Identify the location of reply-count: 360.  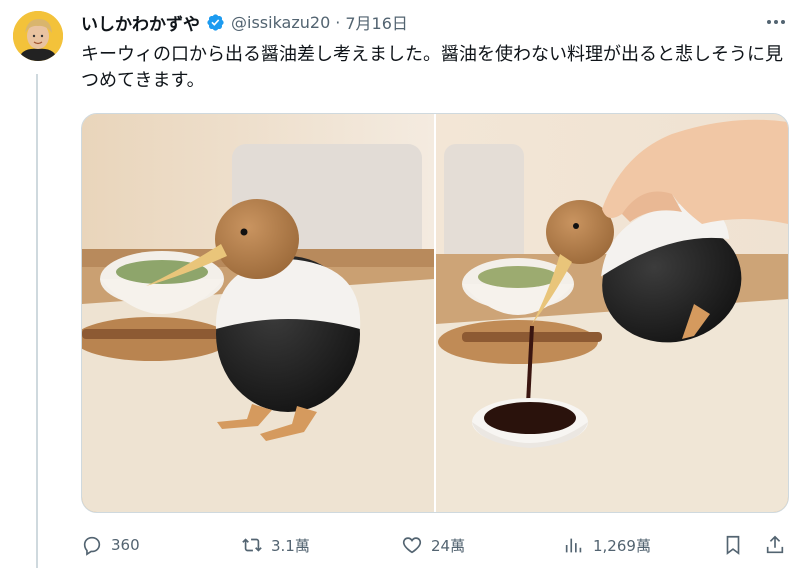
(125, 545).